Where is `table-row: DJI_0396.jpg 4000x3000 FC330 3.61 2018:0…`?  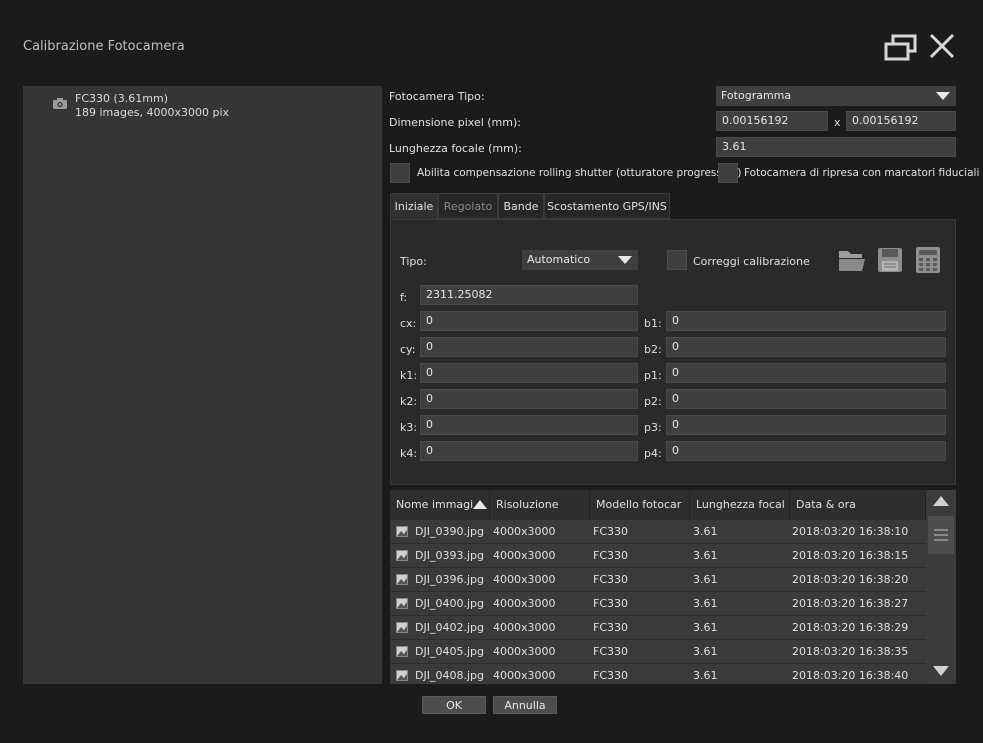
table-row: DJI_0396.jpg 4000x3000 FC330 3.61 2018:0… is located at coordinates (658, 580).